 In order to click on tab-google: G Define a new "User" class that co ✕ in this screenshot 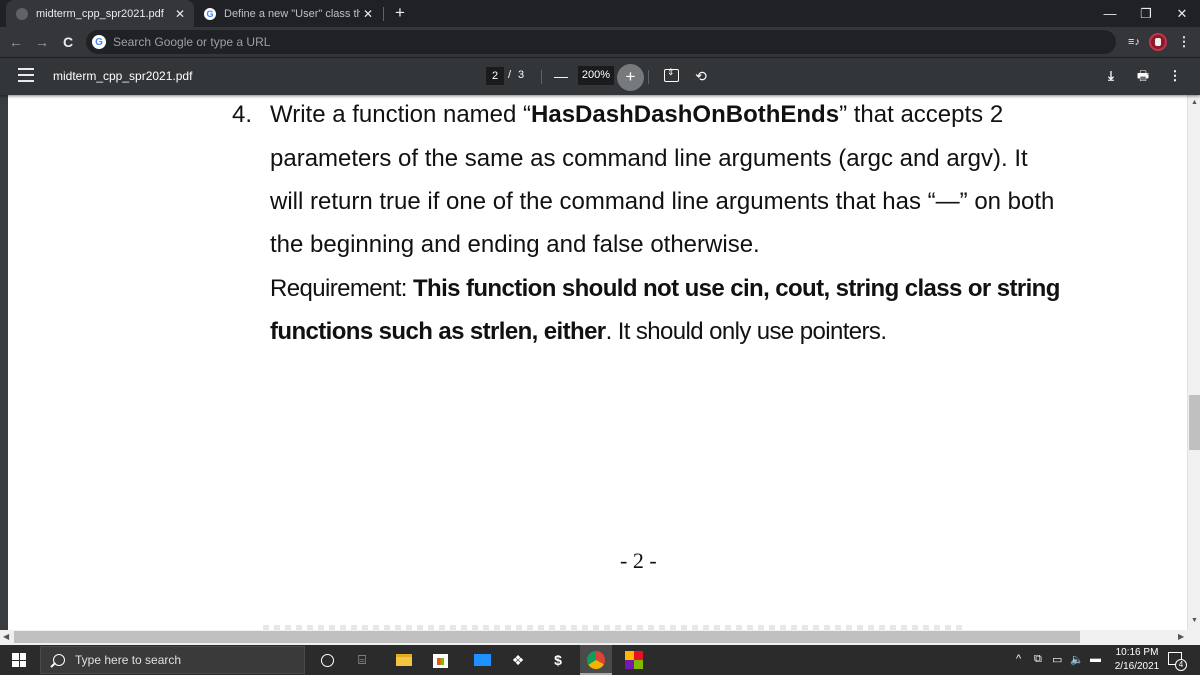, I will do `click(289, 13)`.